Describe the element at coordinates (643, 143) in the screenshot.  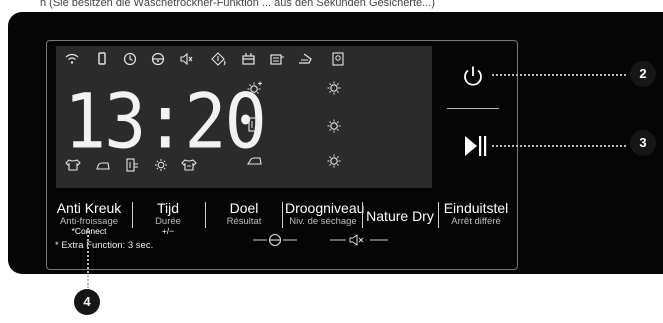
I see `callout-3: 3` at that location.